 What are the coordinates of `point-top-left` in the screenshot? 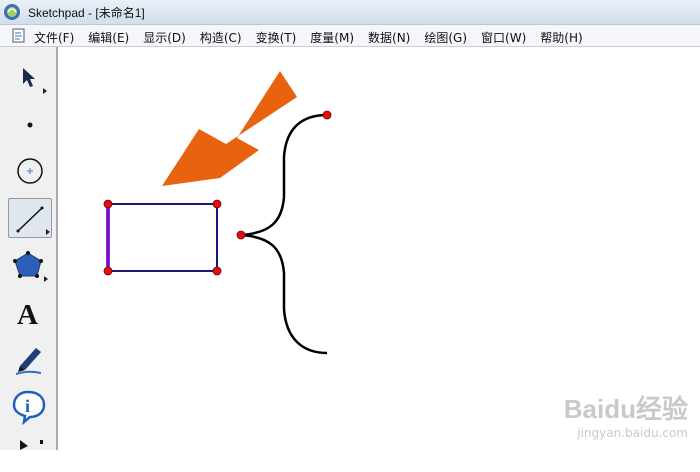 It's located at (108, 204).